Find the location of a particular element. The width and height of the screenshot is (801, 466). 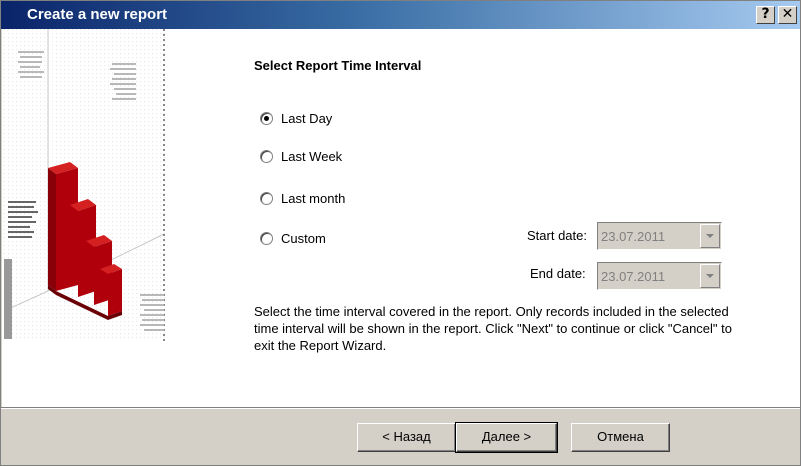

page-heading: Select Report Time Interval is located at coordinates (338, 65).